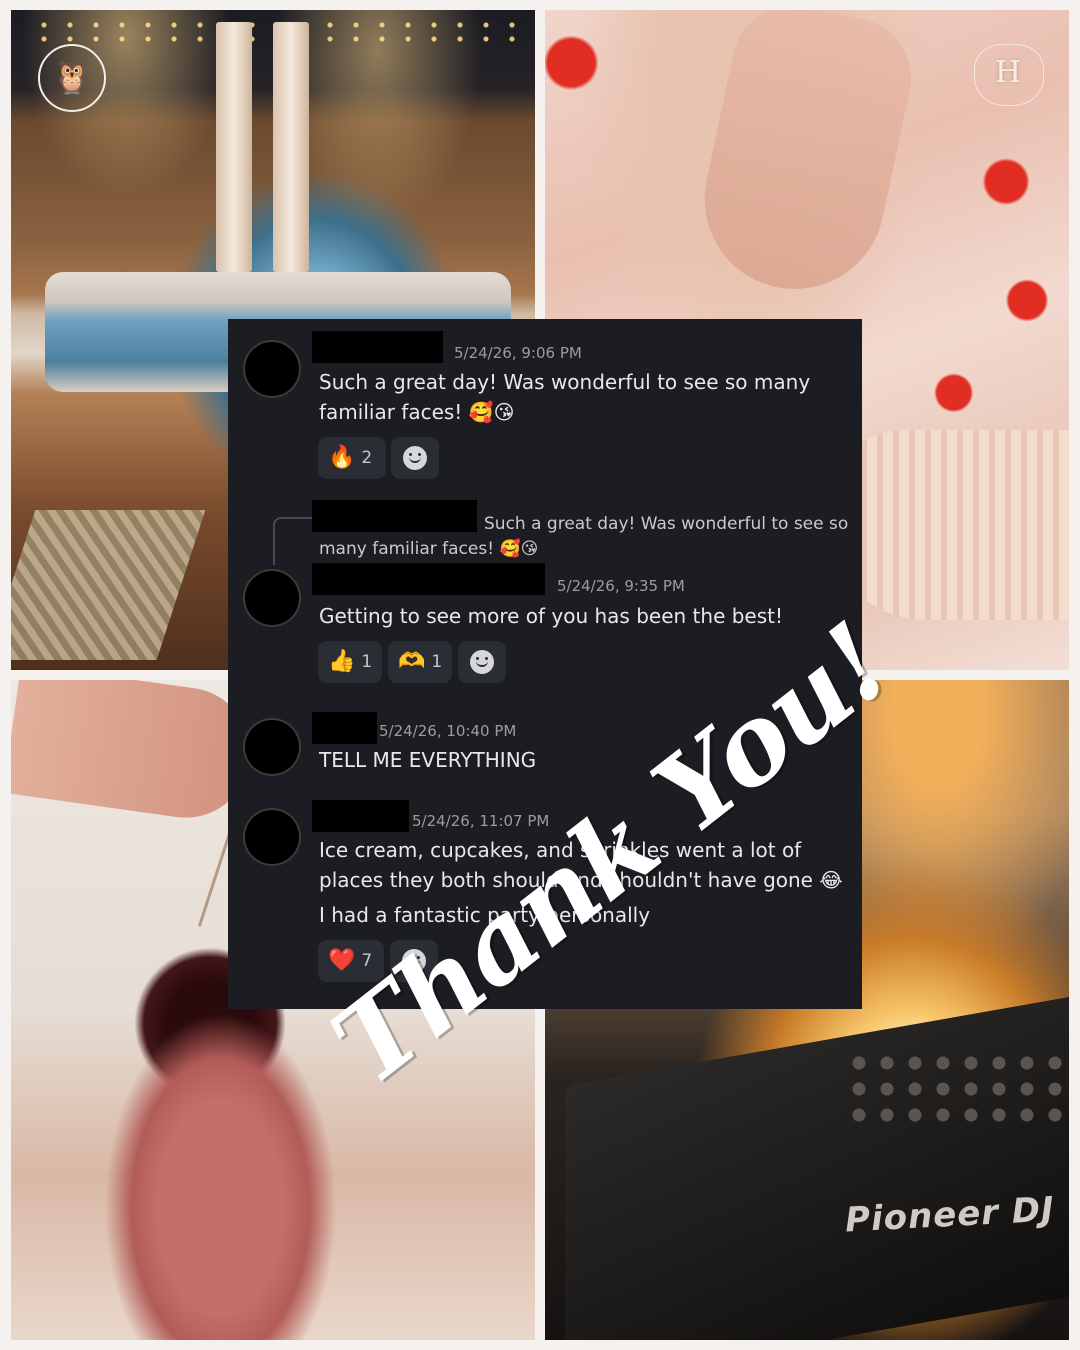  Describe the element at coordinates (428, 549) in the screenshot. I see `reply-preview-text: many familiar faces! 🥰😘` at that location.